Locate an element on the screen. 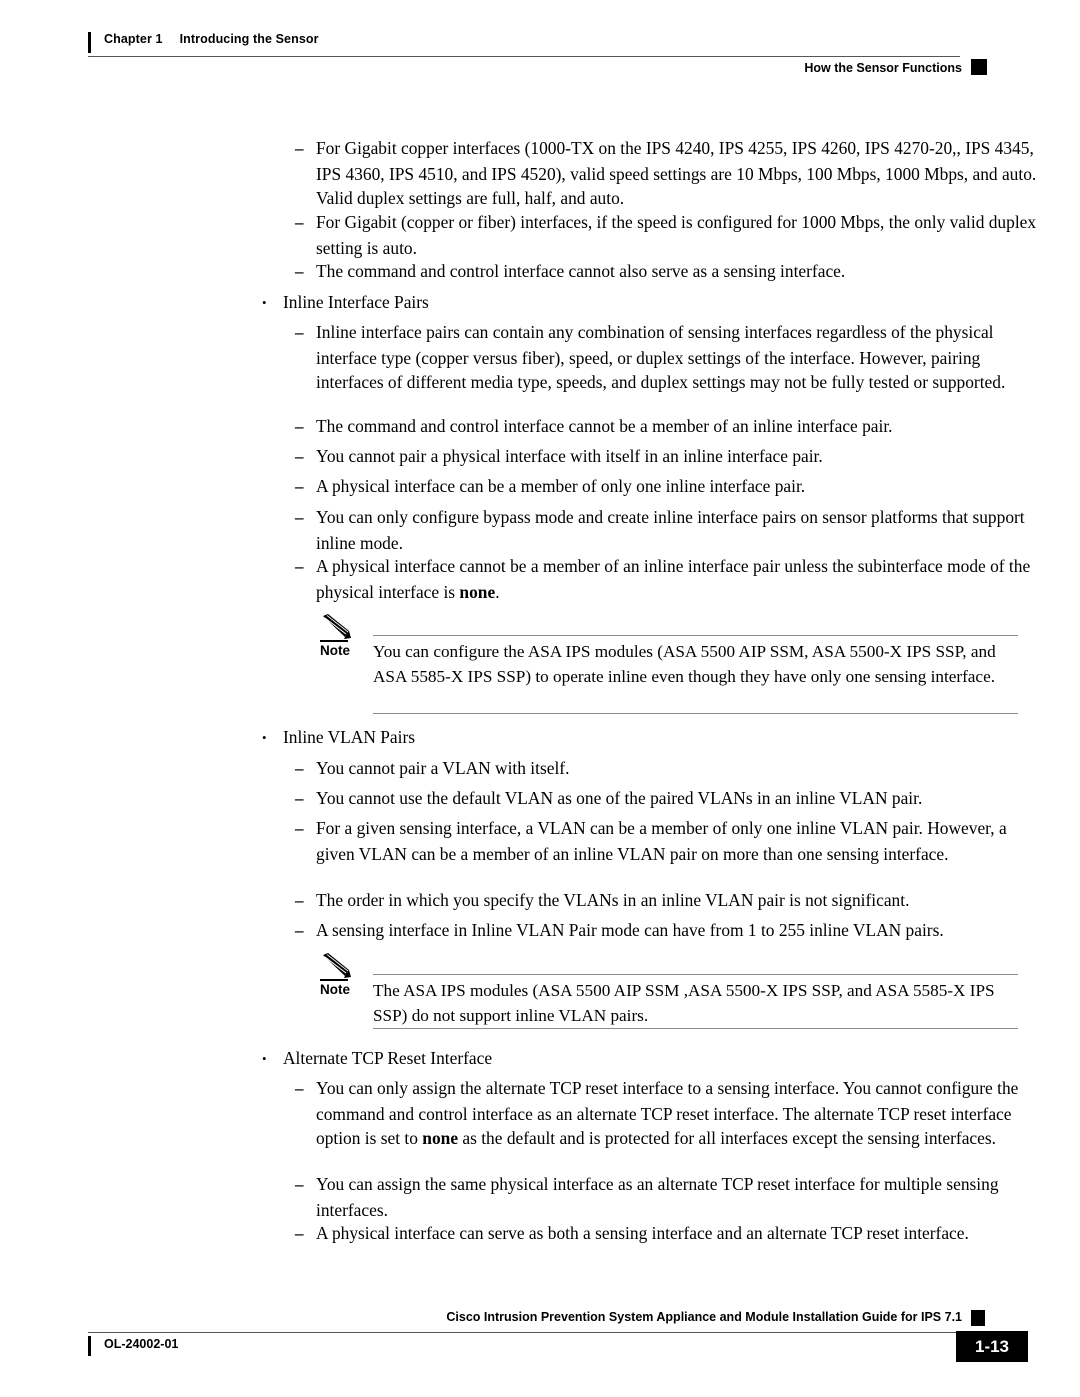 The height and width of the screenshot is (1397, 1080). header-chapter: Chapter 1 Introducing the Sensor is located at coordinates (211, 39).